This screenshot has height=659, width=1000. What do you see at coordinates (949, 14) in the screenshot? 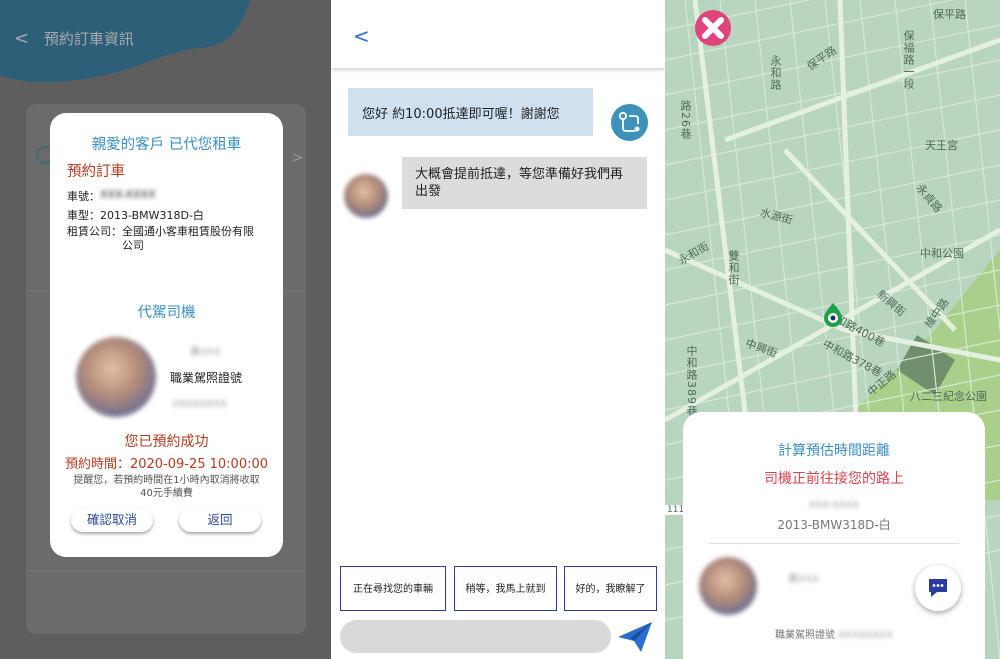
I see `map-label: 保平路` at bounding box center [949, 14].